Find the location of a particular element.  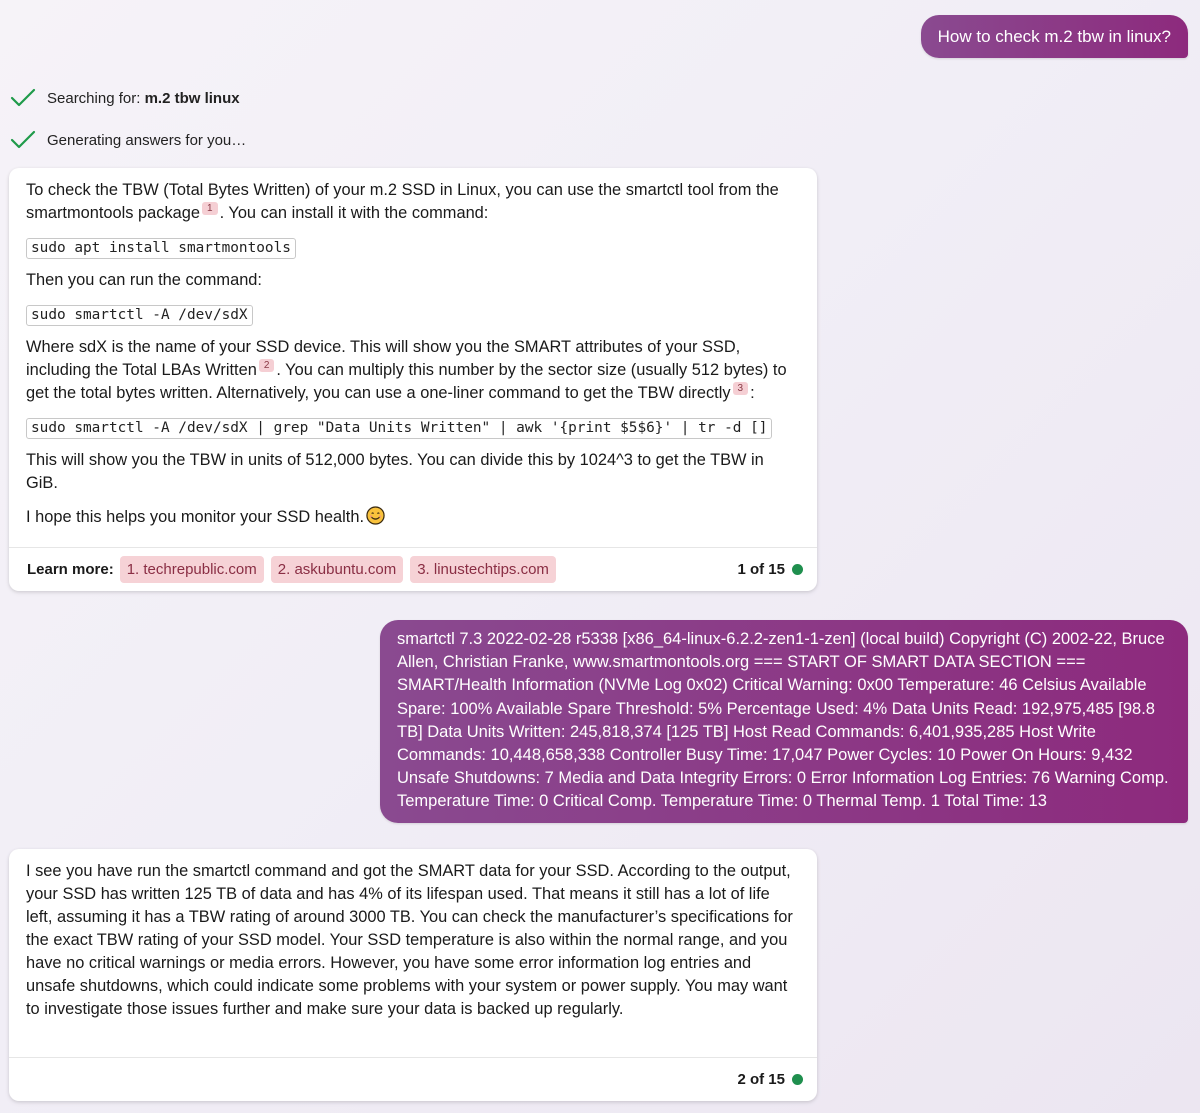

source-link-1: 1. techrepublic.com is located at coordinates (191, 569).